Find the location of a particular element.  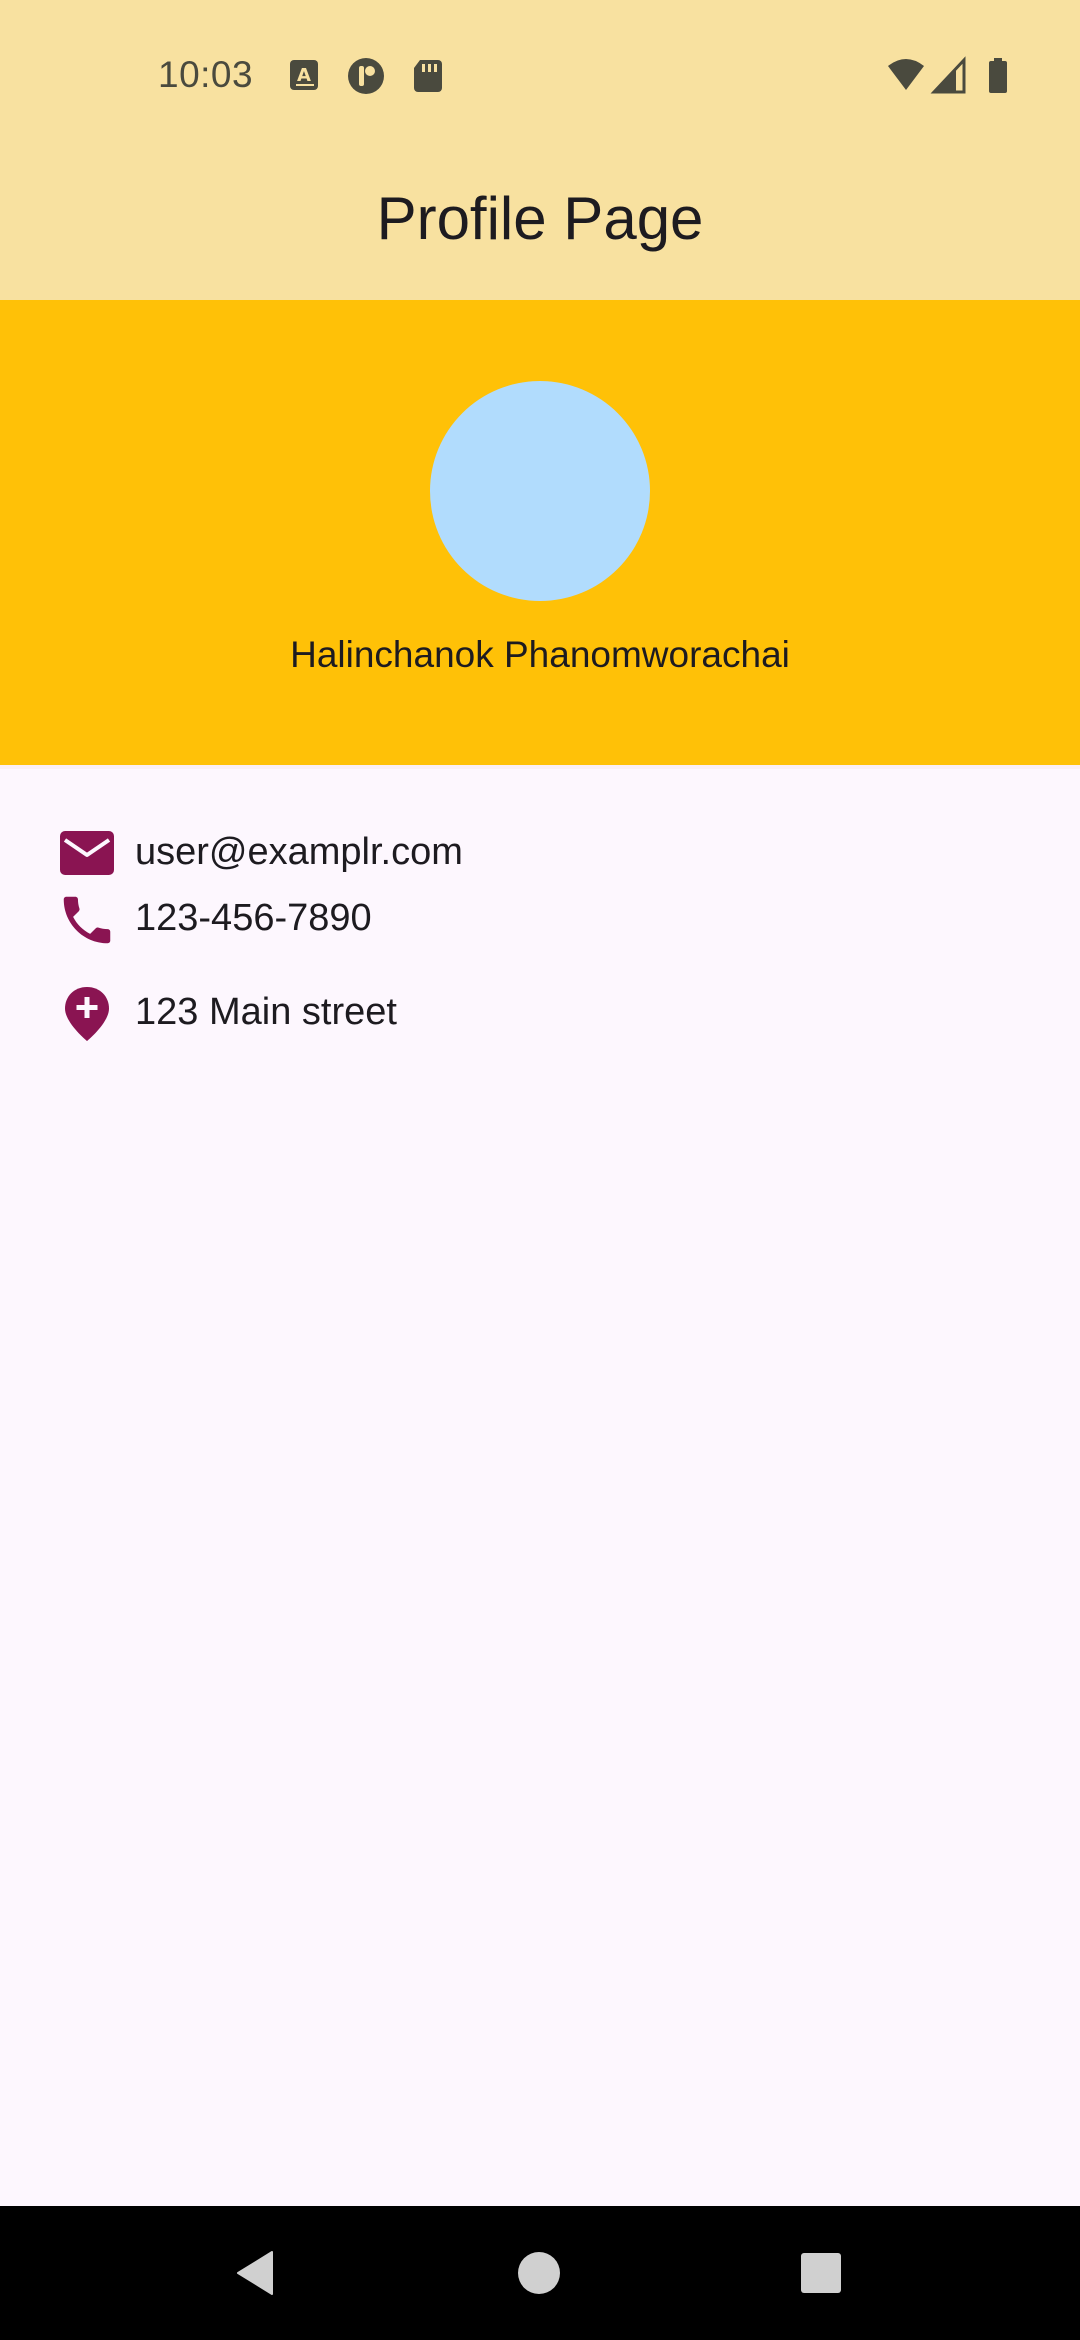

navigation-bar is located at coordinates (540, 2273).